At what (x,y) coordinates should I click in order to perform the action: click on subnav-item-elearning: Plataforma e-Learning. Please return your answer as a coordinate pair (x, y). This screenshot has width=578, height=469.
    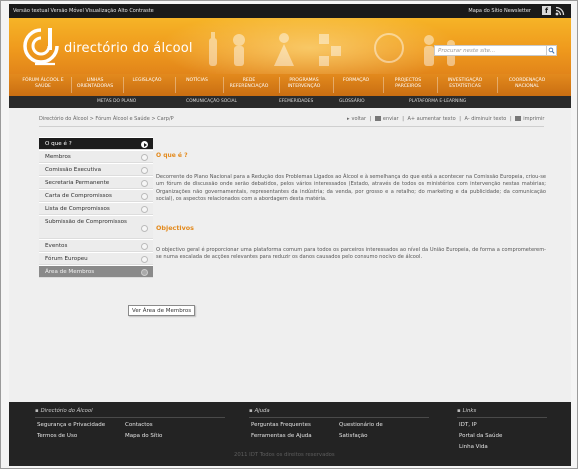
    Looking at the image, I should click on (437, 102).